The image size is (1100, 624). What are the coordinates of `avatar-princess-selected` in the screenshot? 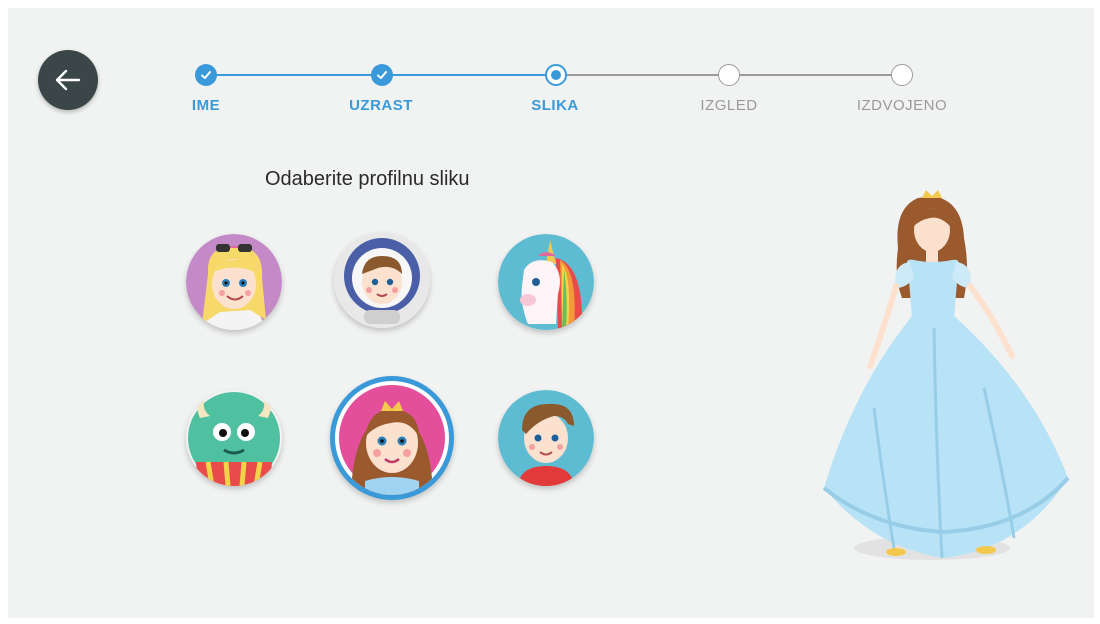 It's located at (392, 438).